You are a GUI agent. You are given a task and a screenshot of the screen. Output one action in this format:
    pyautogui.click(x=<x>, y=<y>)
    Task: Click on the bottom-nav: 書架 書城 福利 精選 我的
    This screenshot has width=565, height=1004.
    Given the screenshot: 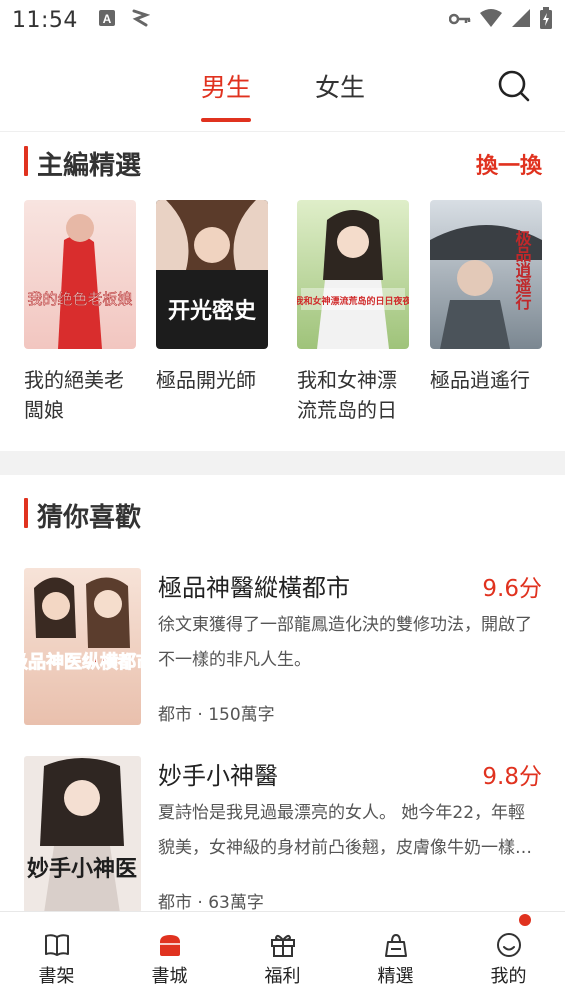 What is the action you would take?
    pyautogui.click(x=282, y=957)
    